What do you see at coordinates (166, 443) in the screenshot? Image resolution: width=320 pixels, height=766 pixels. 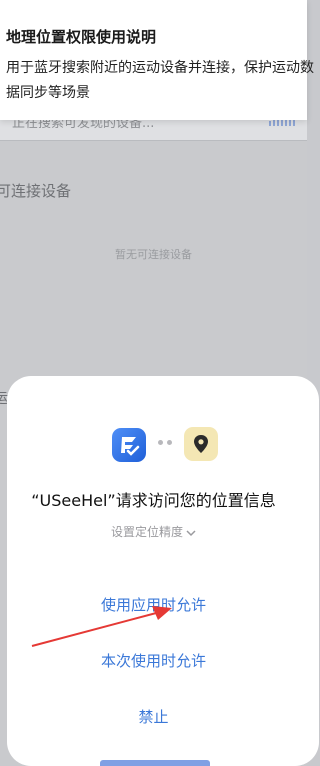 I see `connector-dots-icon` at bounding box center [166, 443].